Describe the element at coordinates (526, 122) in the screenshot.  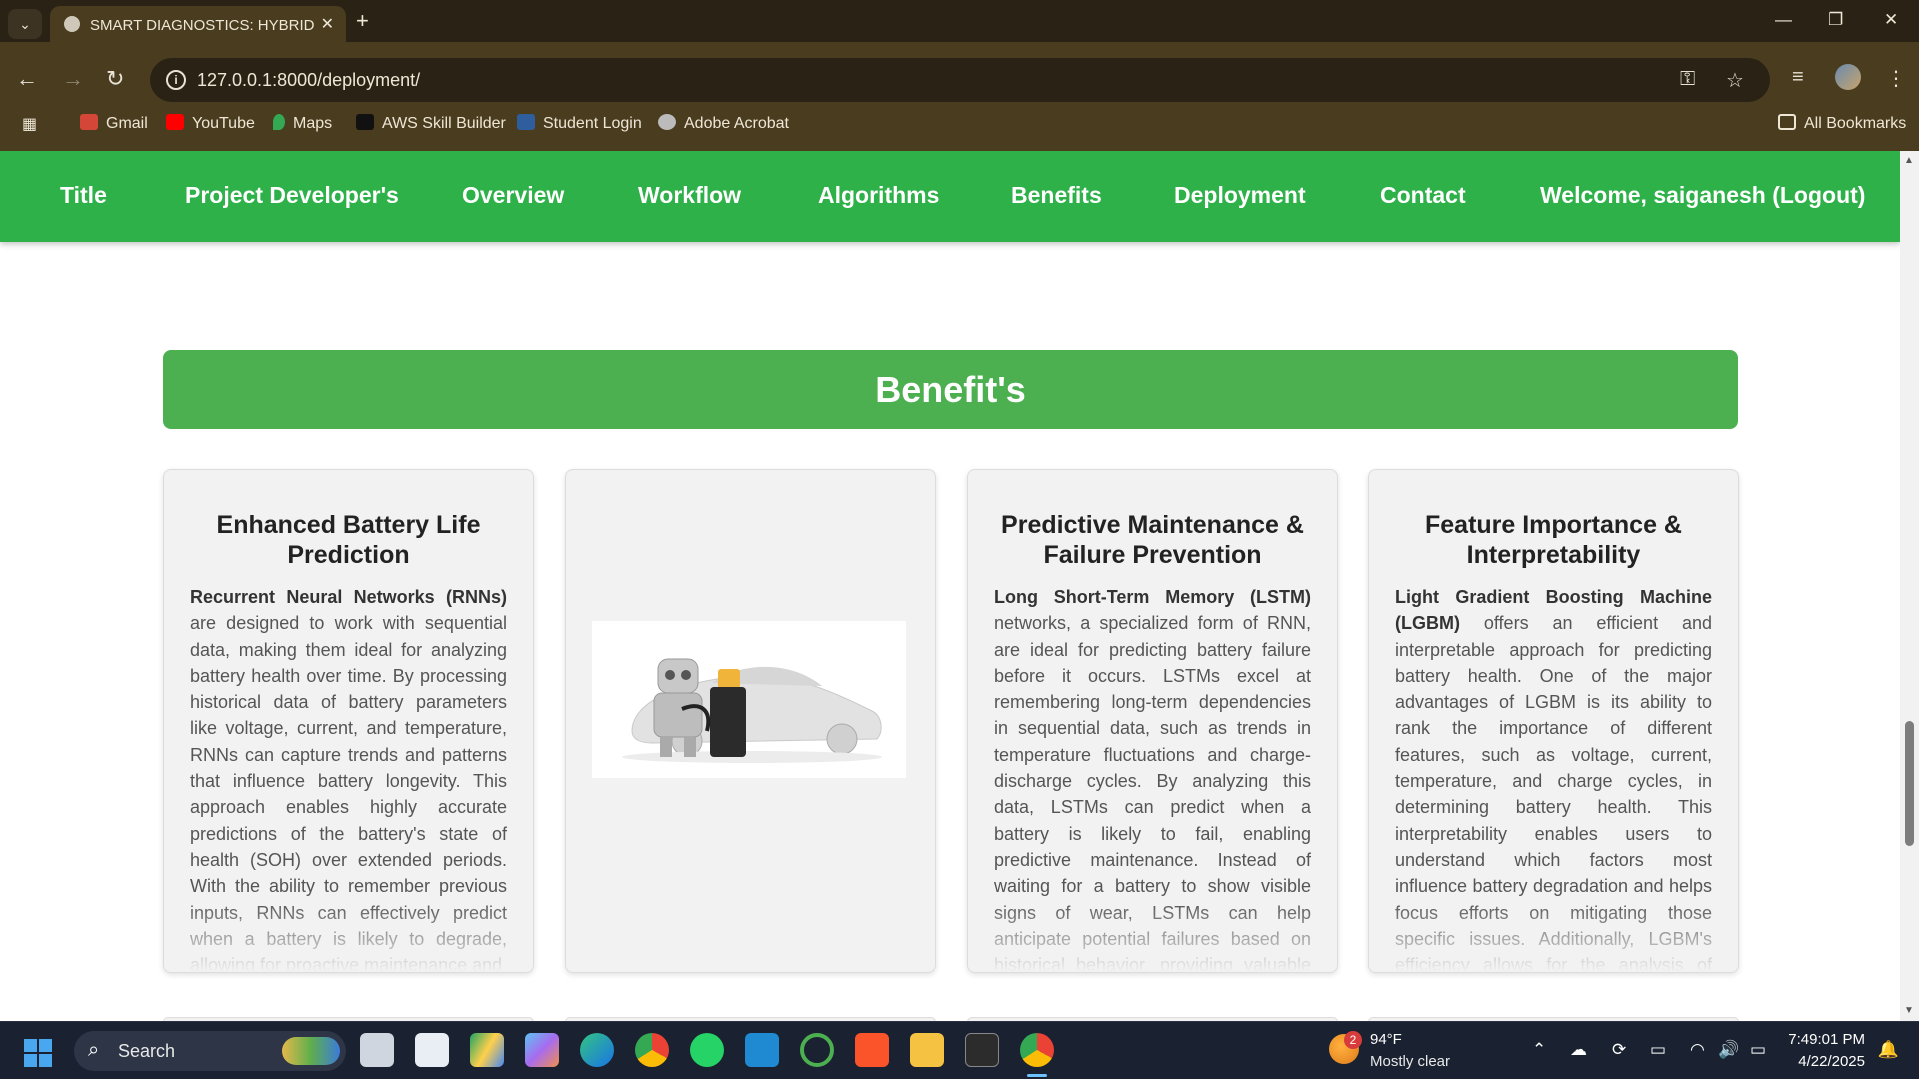
I see `student-login-icon` at that location.